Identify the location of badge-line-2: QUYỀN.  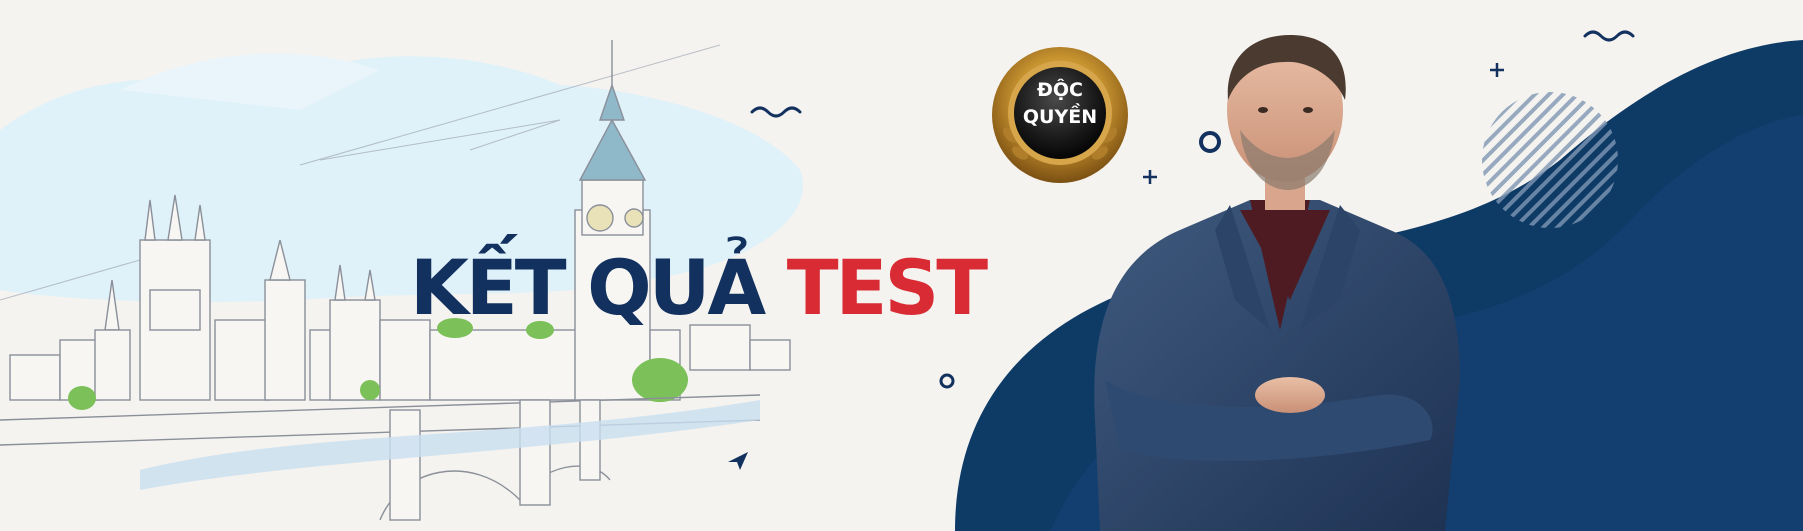
(1060, 117).